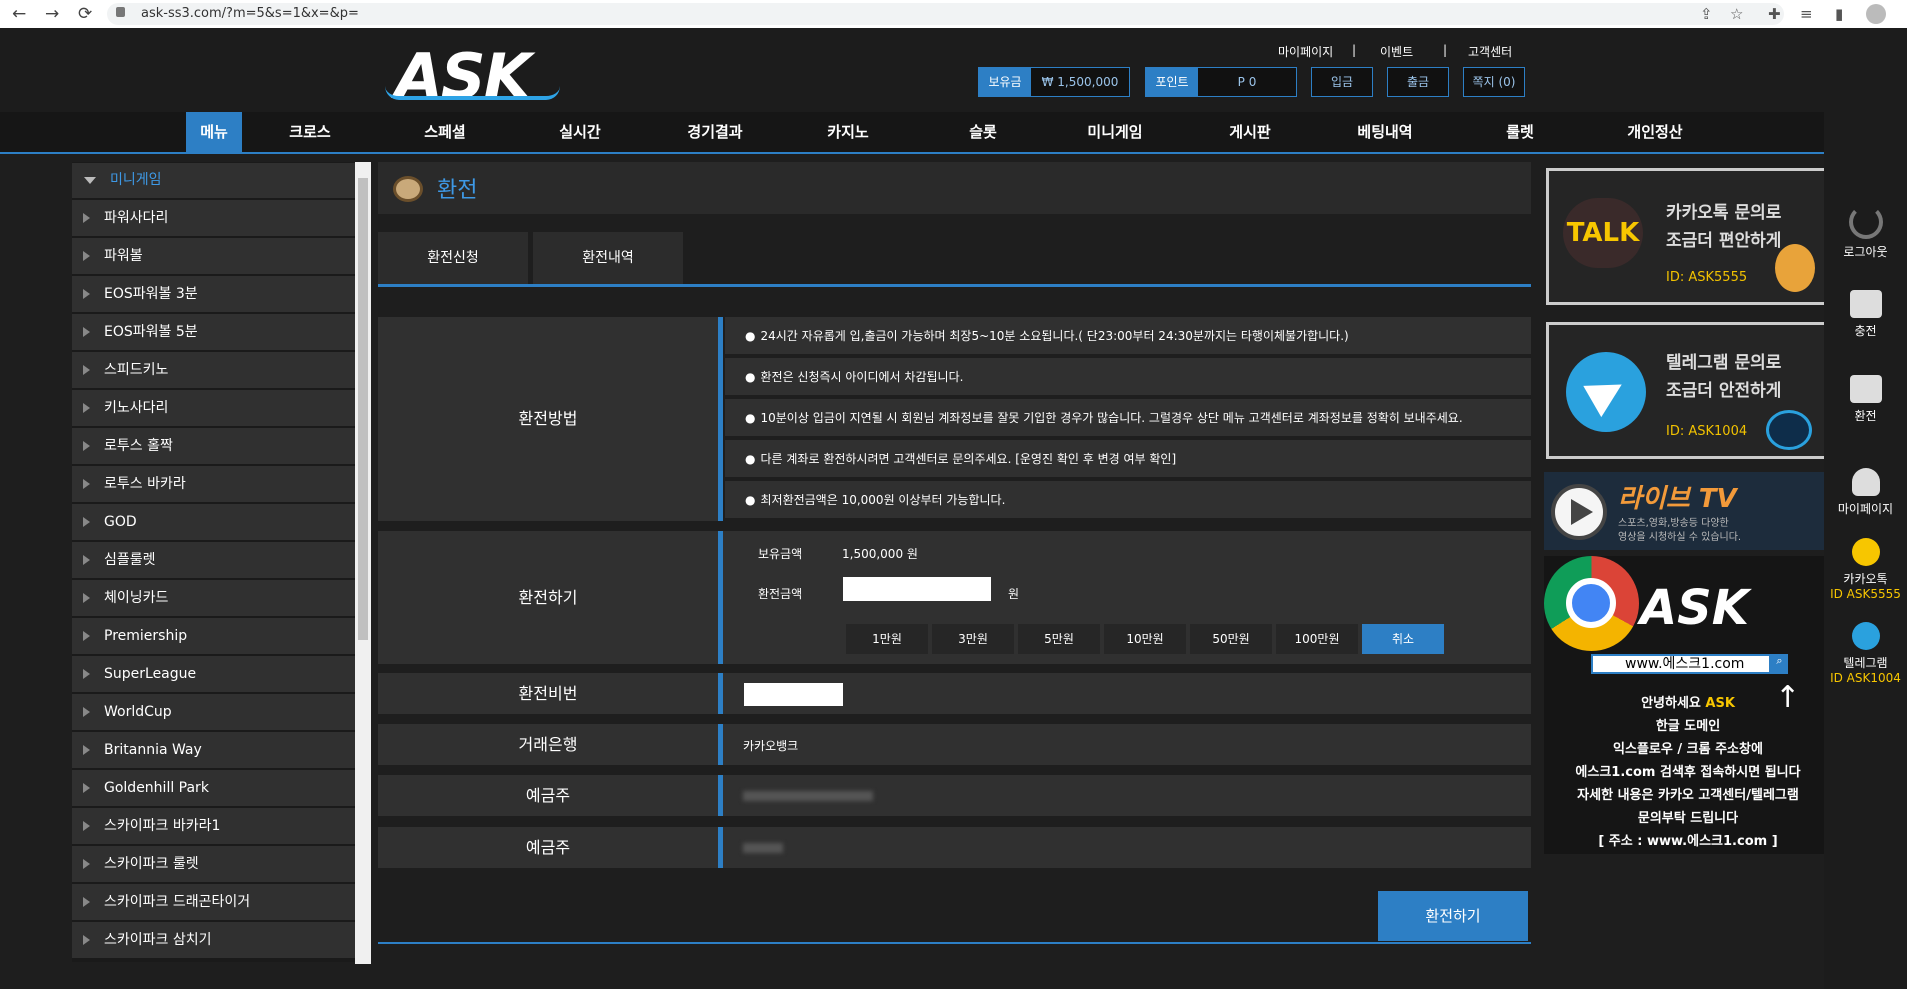  What do you see at coordinates (1865, 314) in the screenshot?
I see `charge-button: 충전` at bounding box center [1865, 314].